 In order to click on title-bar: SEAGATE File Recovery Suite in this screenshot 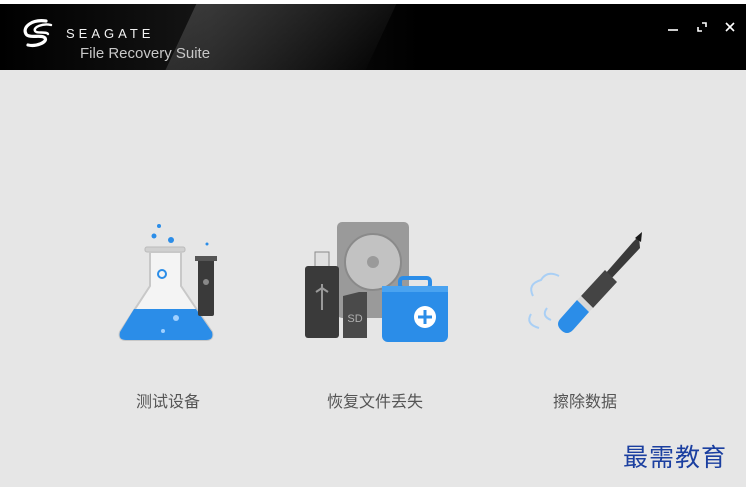, I will do `click(373, 37)`.